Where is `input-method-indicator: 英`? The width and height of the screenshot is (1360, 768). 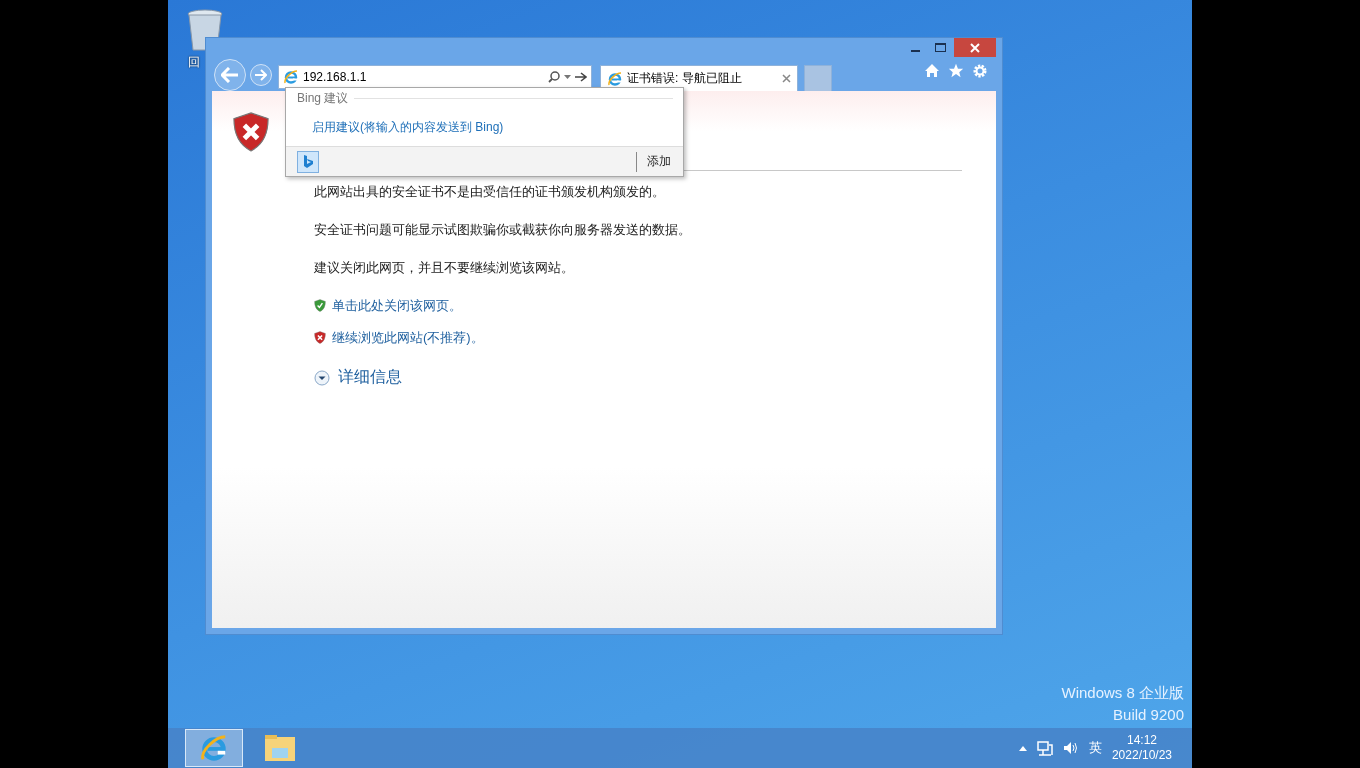 input-method-indicator: 英 is located at coordinates (1095, 748).